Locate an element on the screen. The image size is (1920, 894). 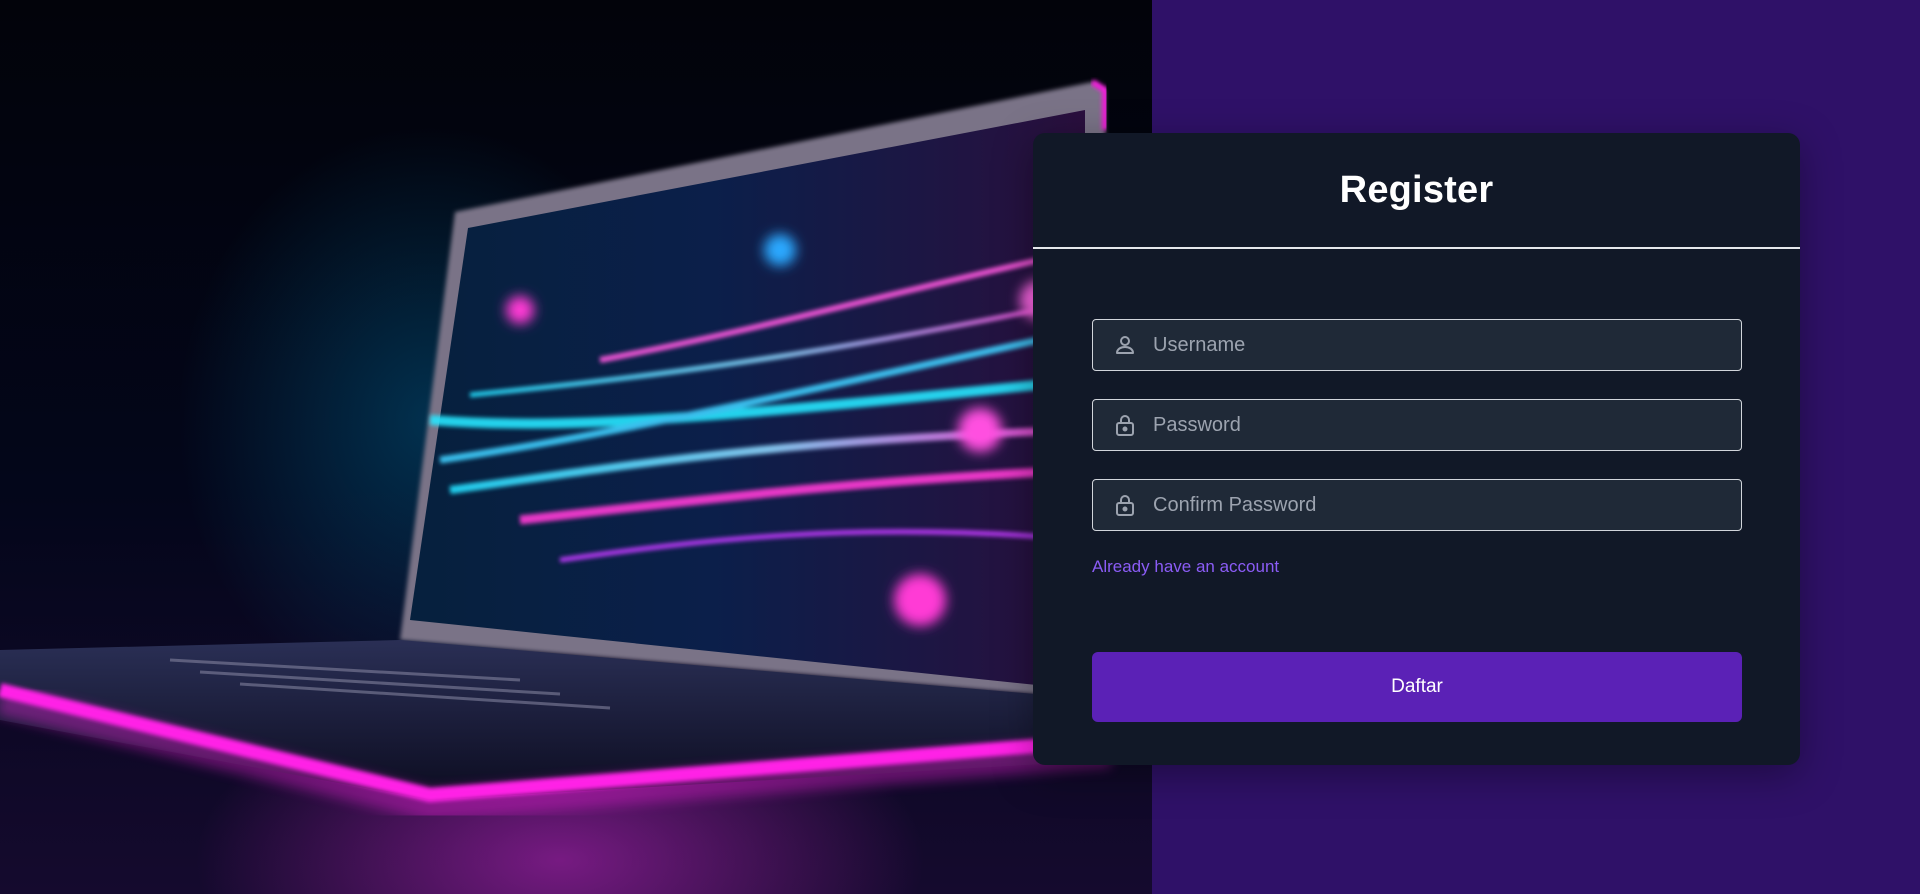
username-field is located at coordinates (1417, 345).